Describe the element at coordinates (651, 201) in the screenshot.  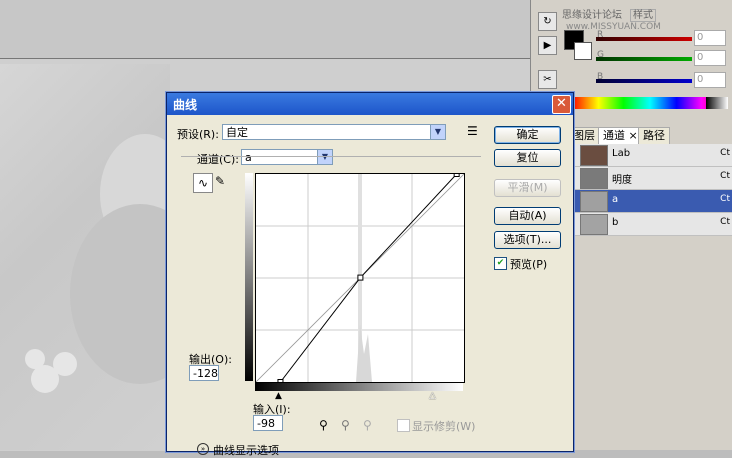
I see `channel-row-a: a Ct` at that location.